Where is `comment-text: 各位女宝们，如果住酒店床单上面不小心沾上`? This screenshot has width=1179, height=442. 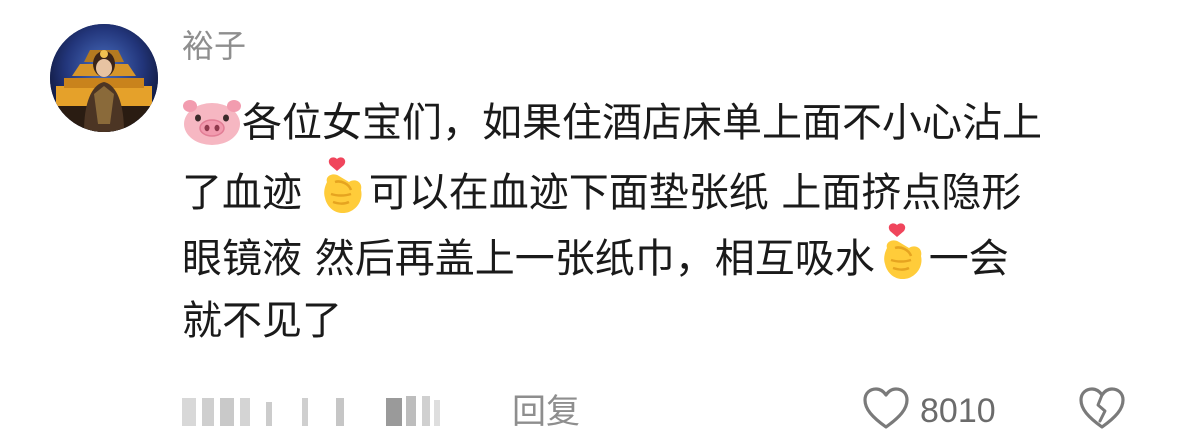 comment-text: 各位女宝们，如果住酒店床单上面不小心沾上 is located at coordinates (642, 123).